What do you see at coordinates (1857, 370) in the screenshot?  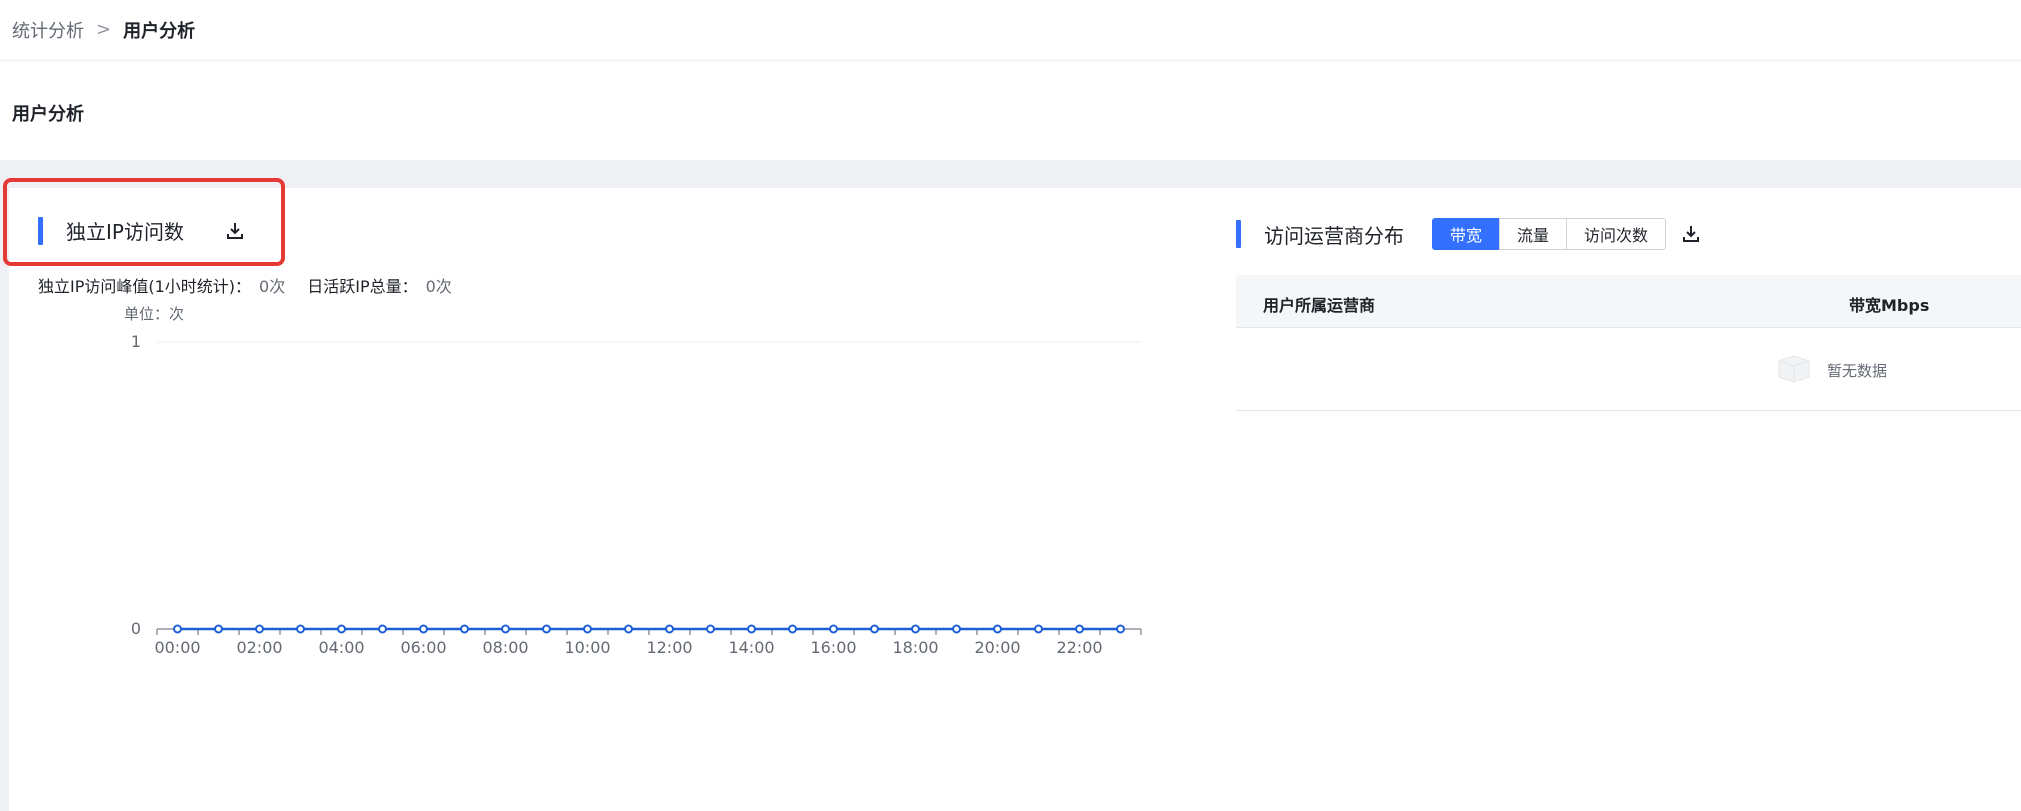 I see `empty-text: 暂无数据` at bounding box center [1857, 370].